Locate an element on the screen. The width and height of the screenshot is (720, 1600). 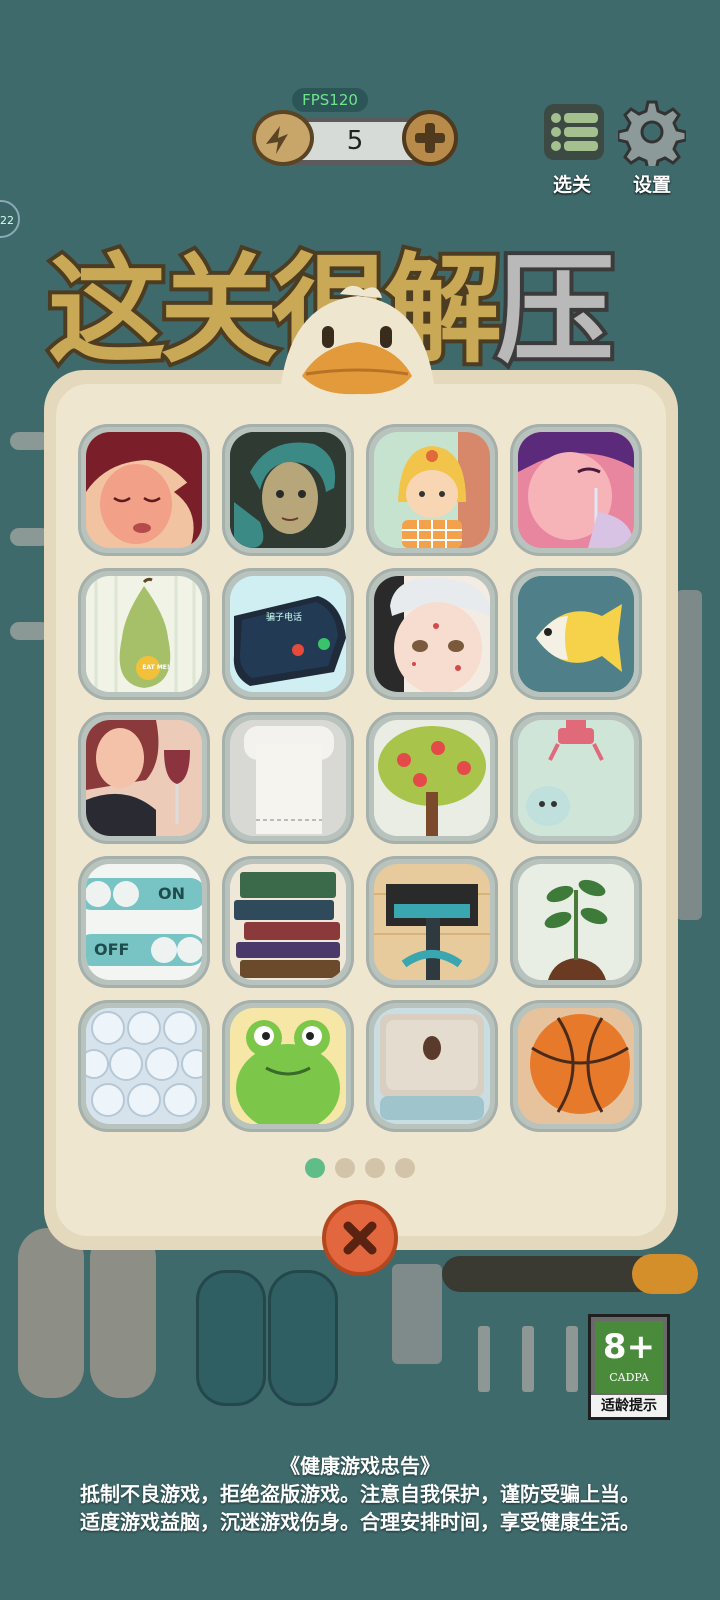
toilet-paper-image is located at coordinates (288, 778).